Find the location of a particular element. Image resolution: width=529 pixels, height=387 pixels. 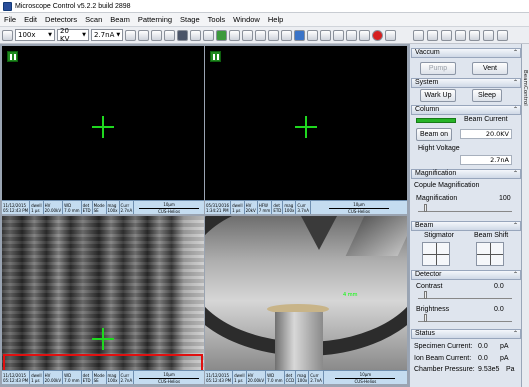

panel-toolbar is located at coordinates (469, 35).